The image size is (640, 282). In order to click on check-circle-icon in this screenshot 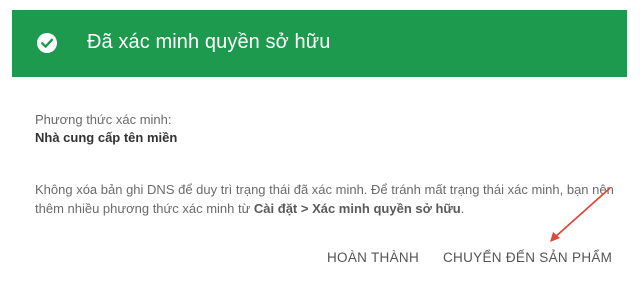, I will do `click(47, 43)`.